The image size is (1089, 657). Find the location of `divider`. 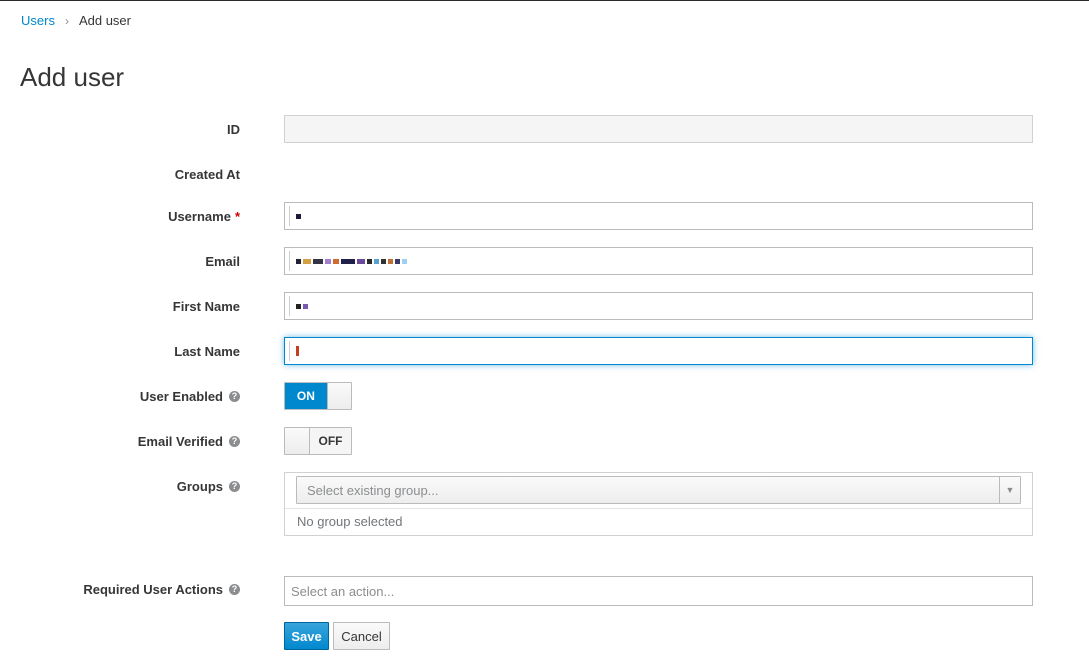

divider is located at coordinates (658, 508).